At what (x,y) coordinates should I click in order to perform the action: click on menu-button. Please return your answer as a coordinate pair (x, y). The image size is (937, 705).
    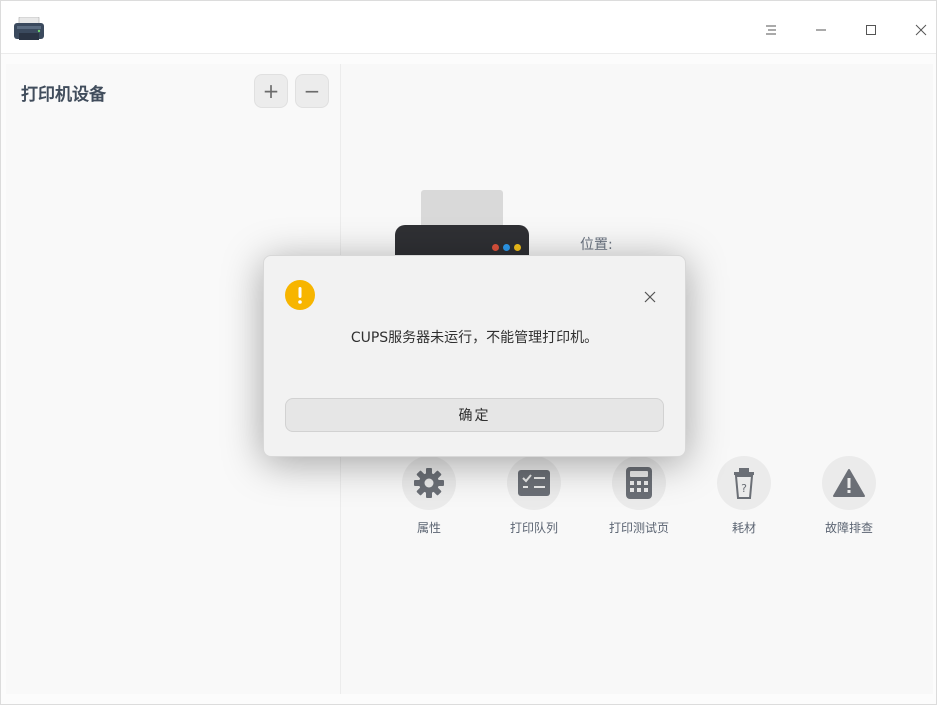
    Looking at the image, I should click on (771, 30).